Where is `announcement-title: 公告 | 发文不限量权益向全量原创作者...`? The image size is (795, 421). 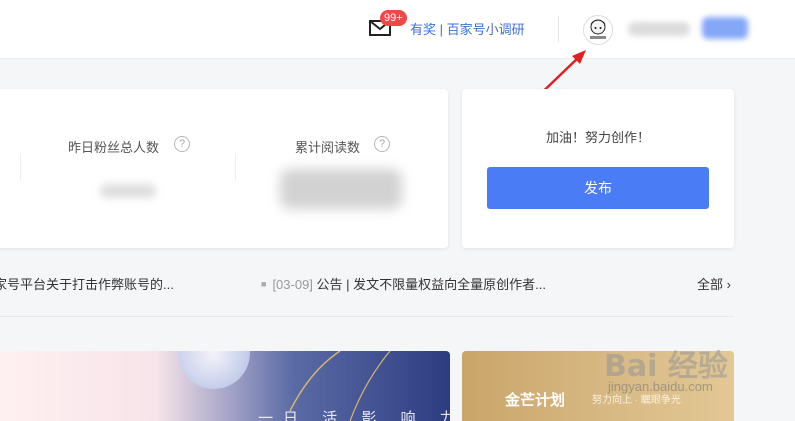 announcement-title: 公告 | 发文不限量权益向全量原创作者... is located at coordinates (431, 284).